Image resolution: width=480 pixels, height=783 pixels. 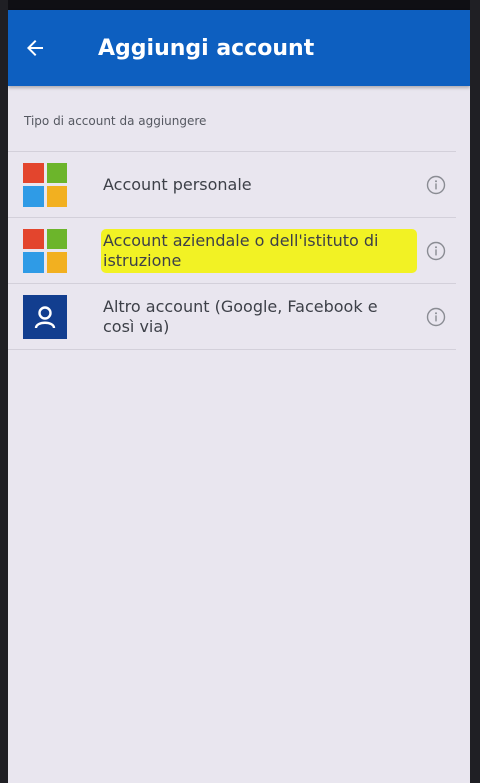 I want to click on section-label: Tipo di account da aggiungere, so click(x=232, y=119).